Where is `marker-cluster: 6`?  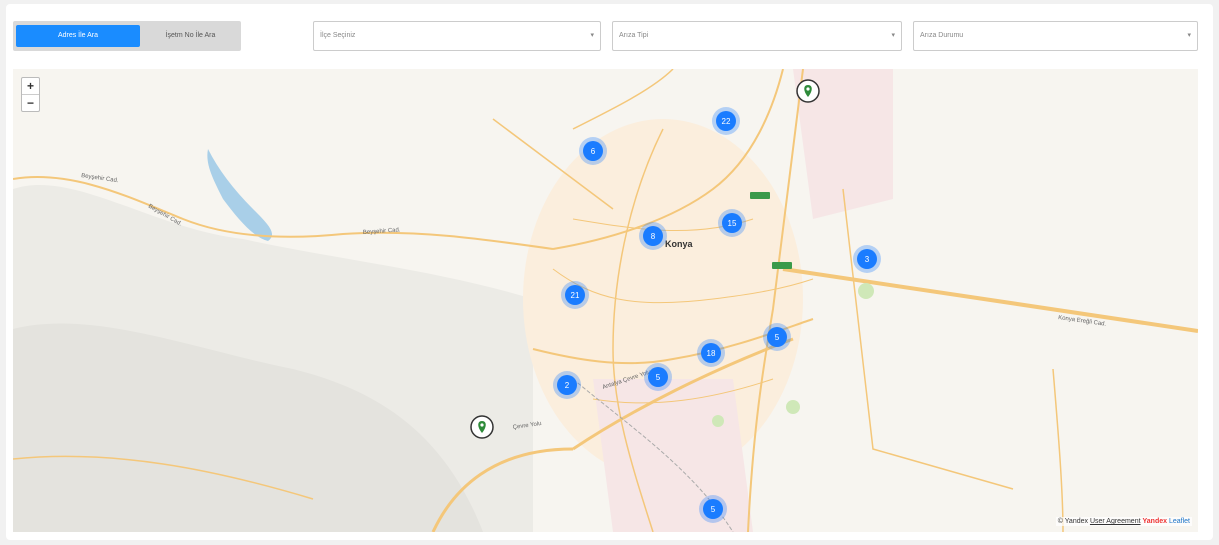 marker-cluster: 6 is located at coordinates (593, 151).